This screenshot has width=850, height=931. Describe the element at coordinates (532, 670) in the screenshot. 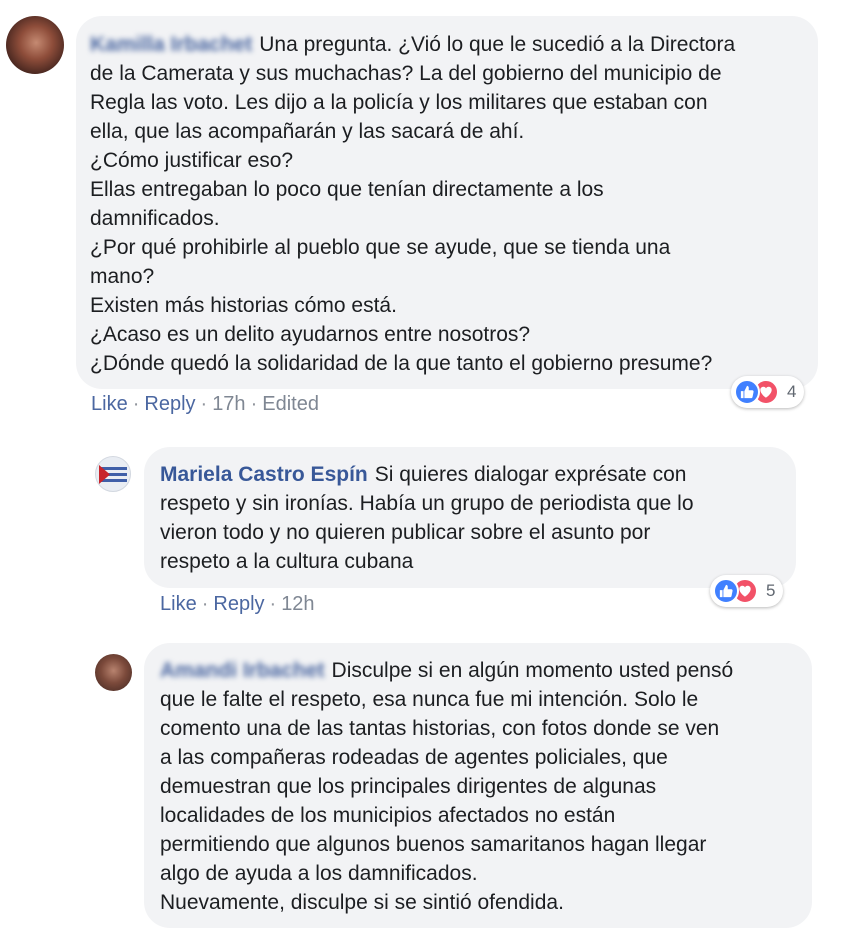

I see `comment-text: Disculpe si en algún momento usted pensó` at that location.